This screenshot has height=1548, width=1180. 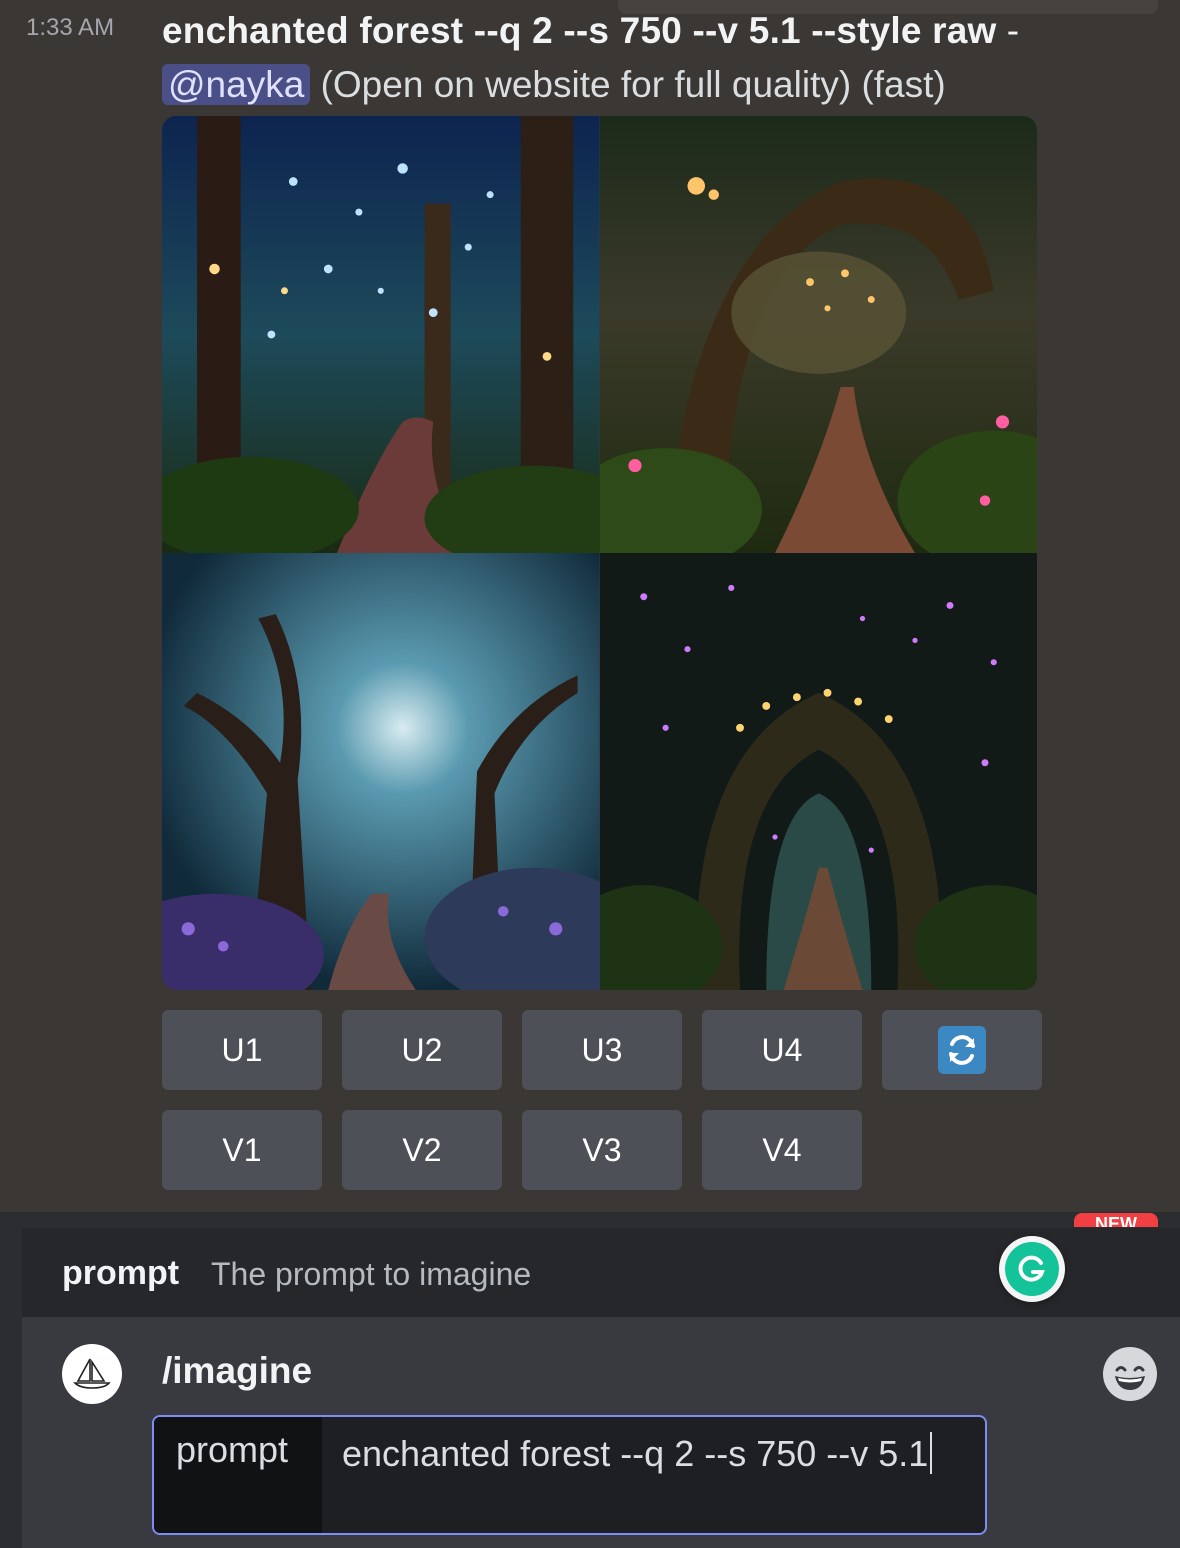 I want to click on upscale-button-row: U1 U2 U3 U4, so click(x=602, y=1050).